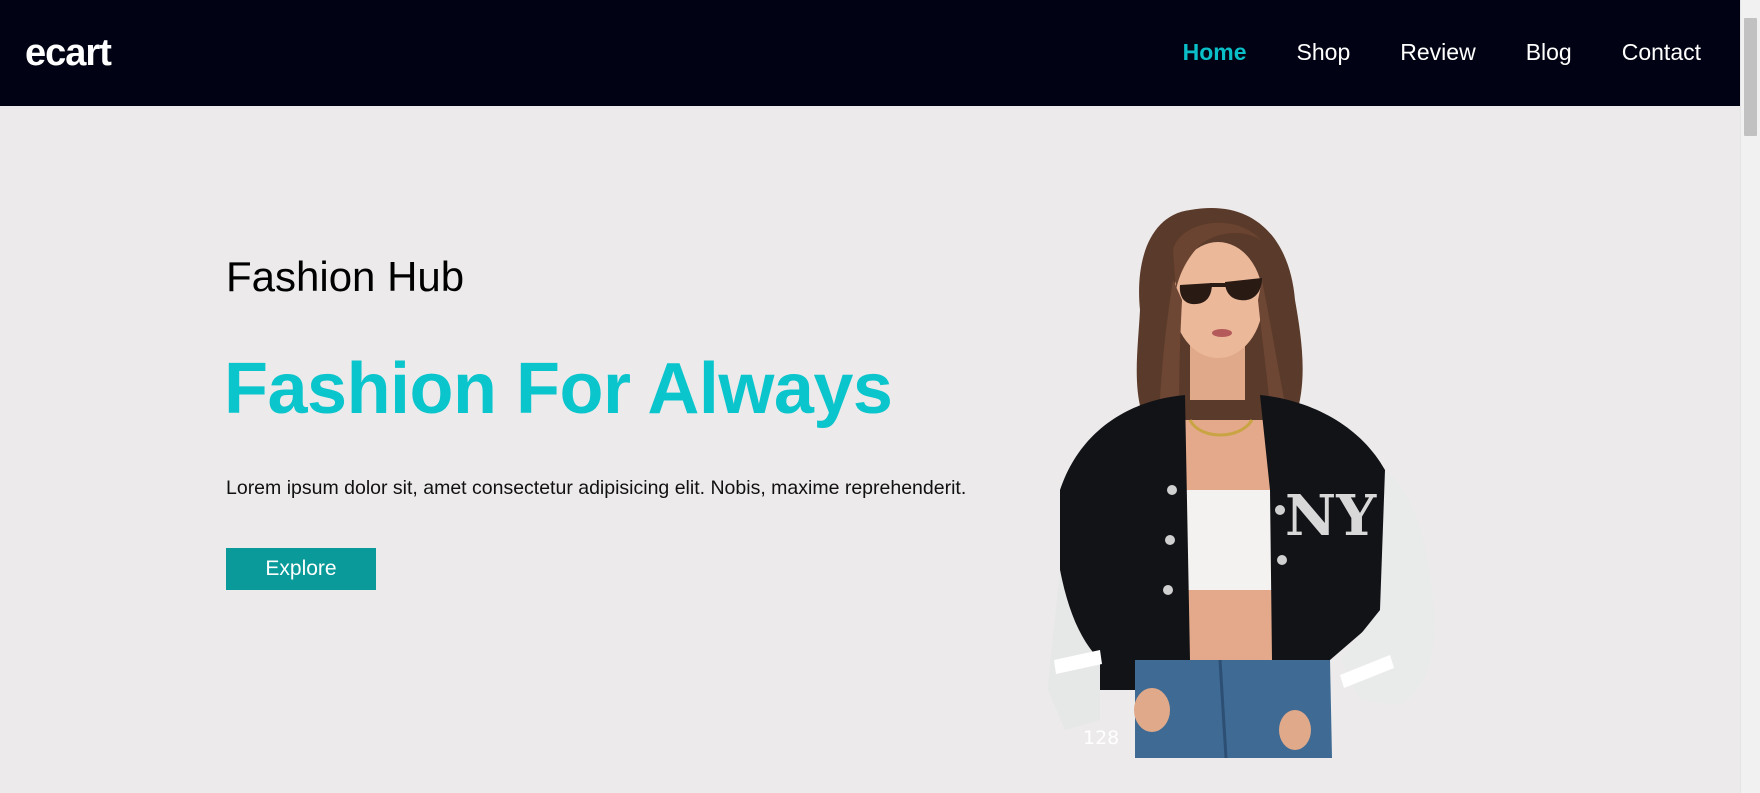  Describe the element at coordinates (1324, 52) in the screenshot. I see `nav-item-shop: Shop` at that location.